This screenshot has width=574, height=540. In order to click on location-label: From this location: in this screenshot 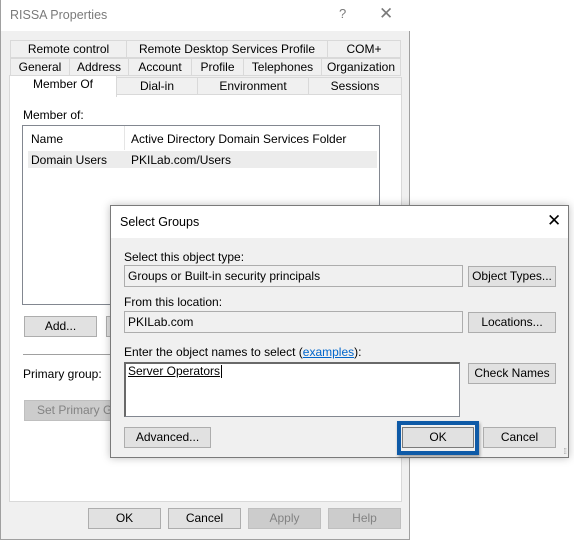, I will do `click(173, 302)`.